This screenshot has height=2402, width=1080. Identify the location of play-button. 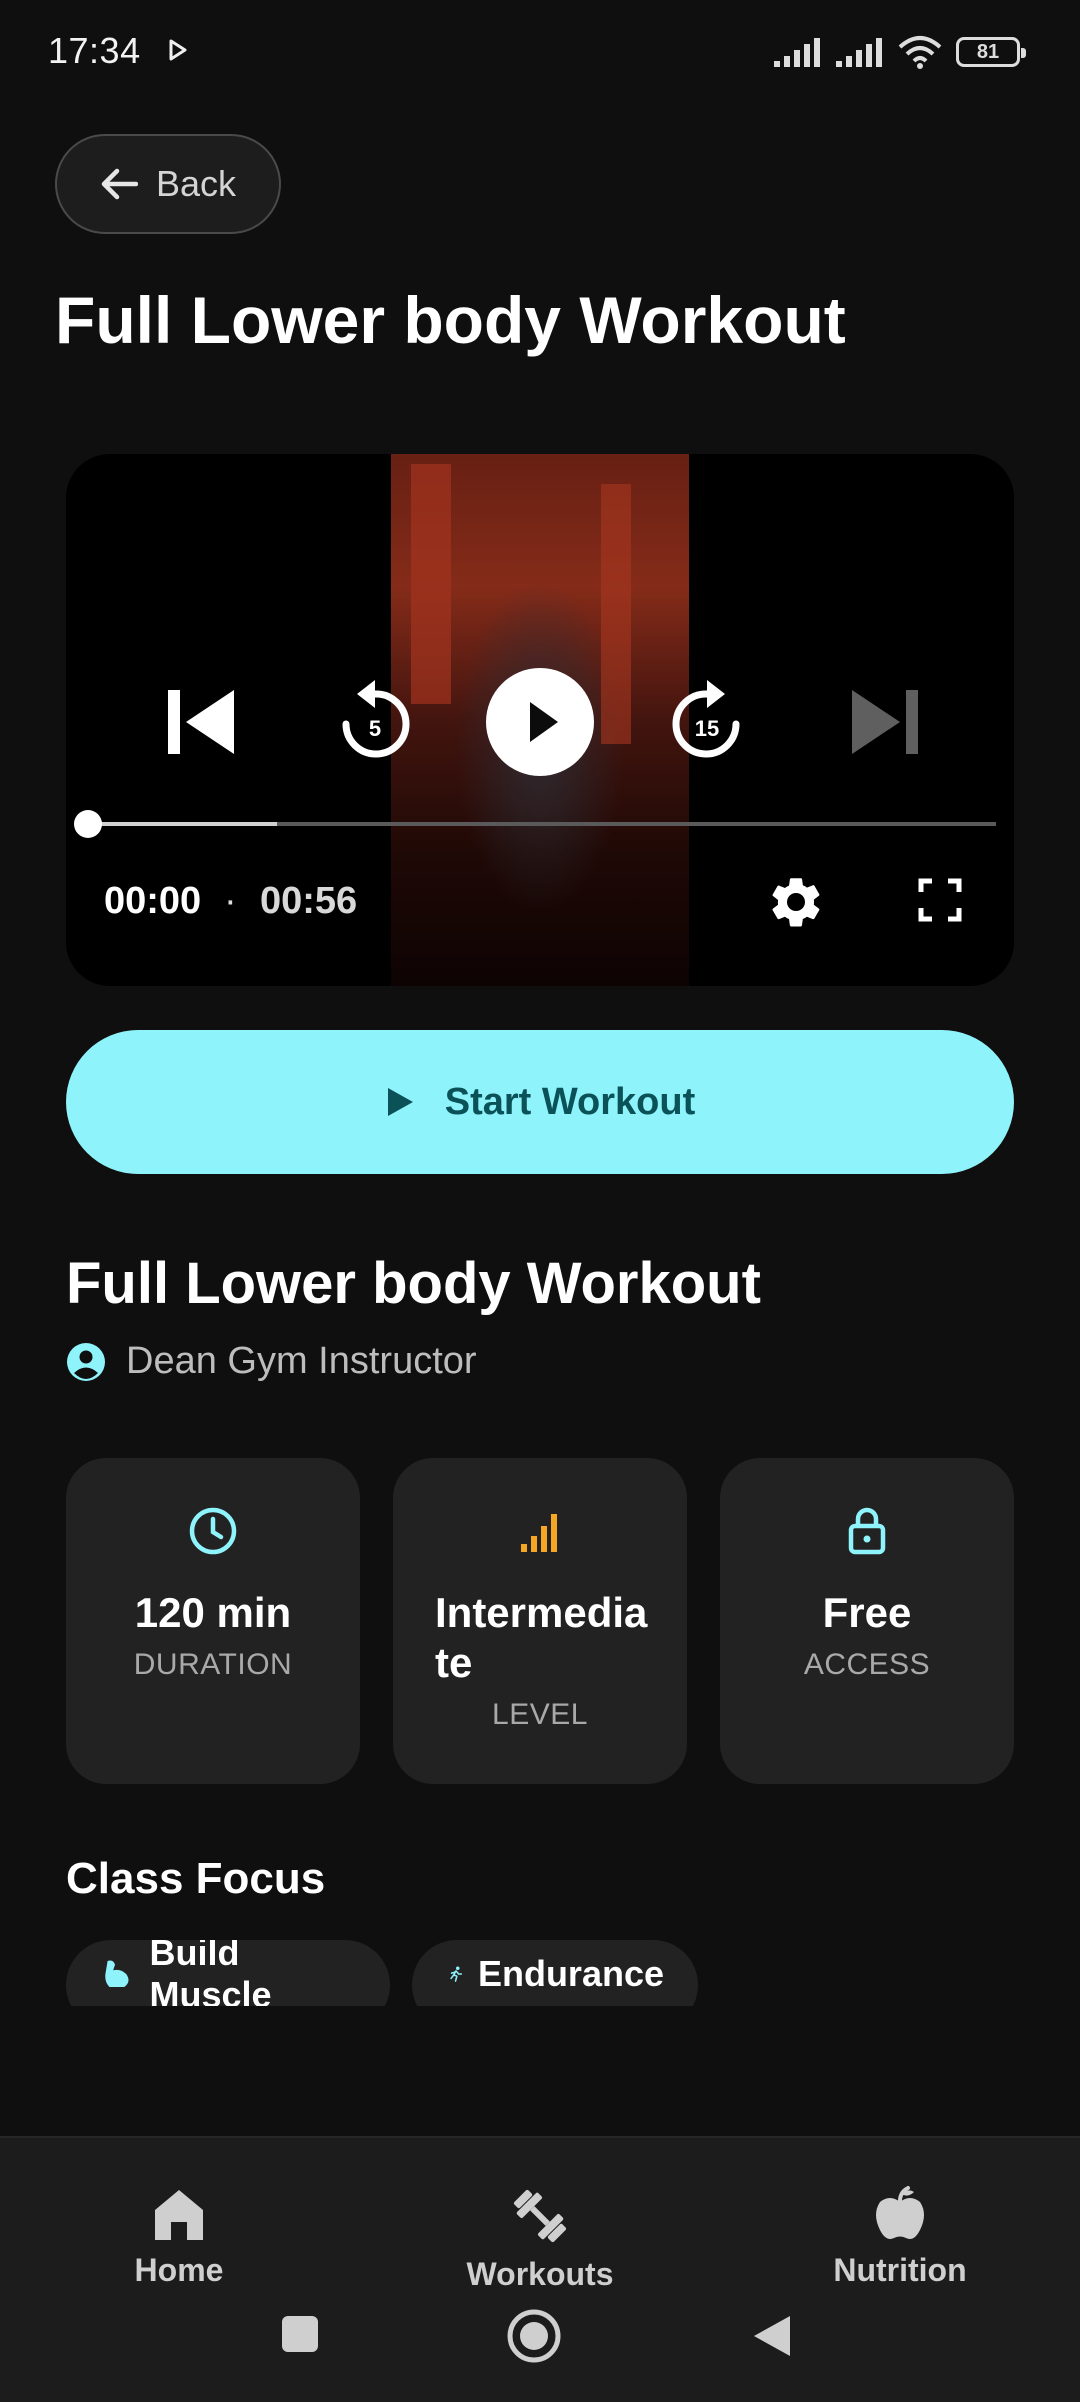
(540, 722).